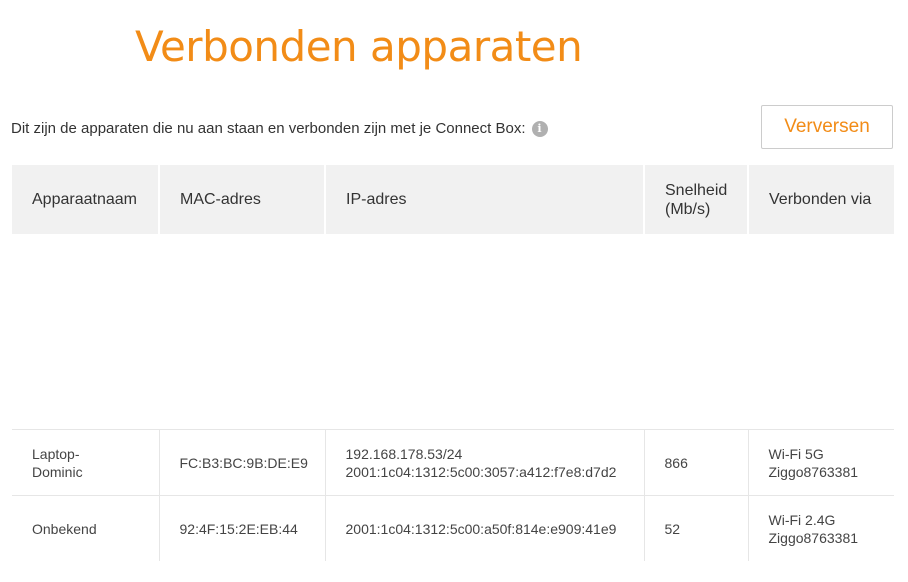  Describe the element at coordinates (242, 199) in the screenshot. I see `column-header-mac: MAC-adres` at that location.